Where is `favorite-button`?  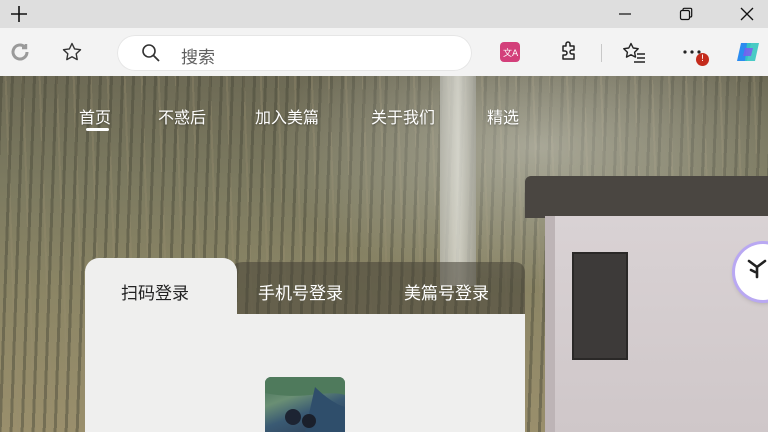
favorite-button is located at coordinates (72, 52).